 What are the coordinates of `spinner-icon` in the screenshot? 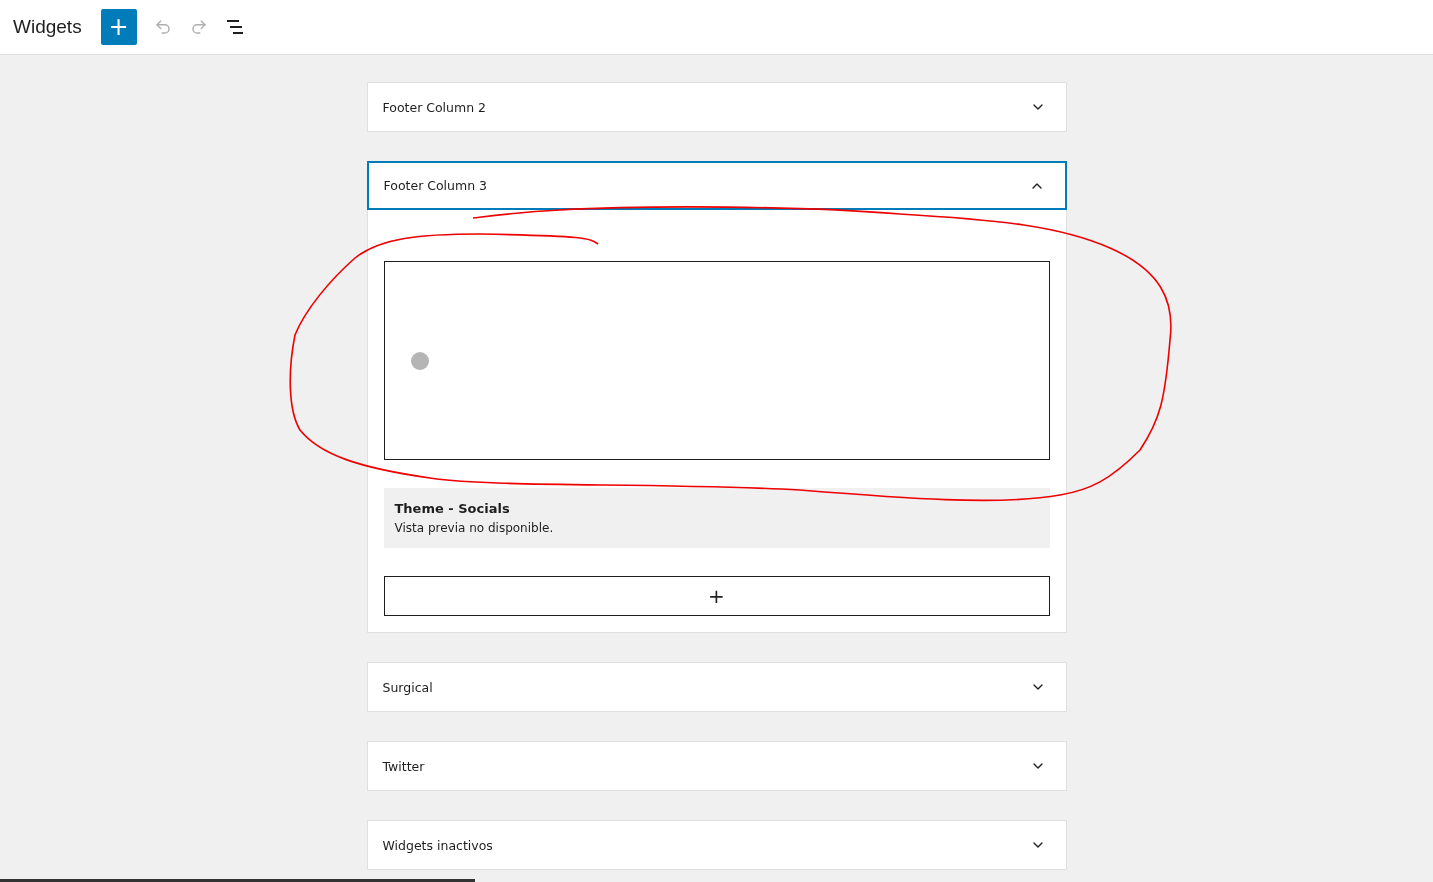 It's located at (419, 360).